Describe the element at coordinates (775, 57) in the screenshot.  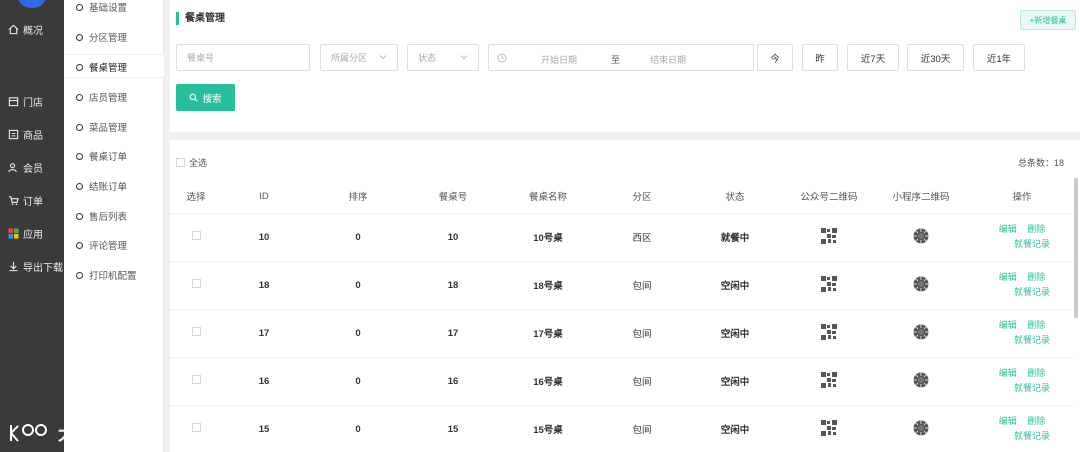
I see `today-button: 今` at that location.